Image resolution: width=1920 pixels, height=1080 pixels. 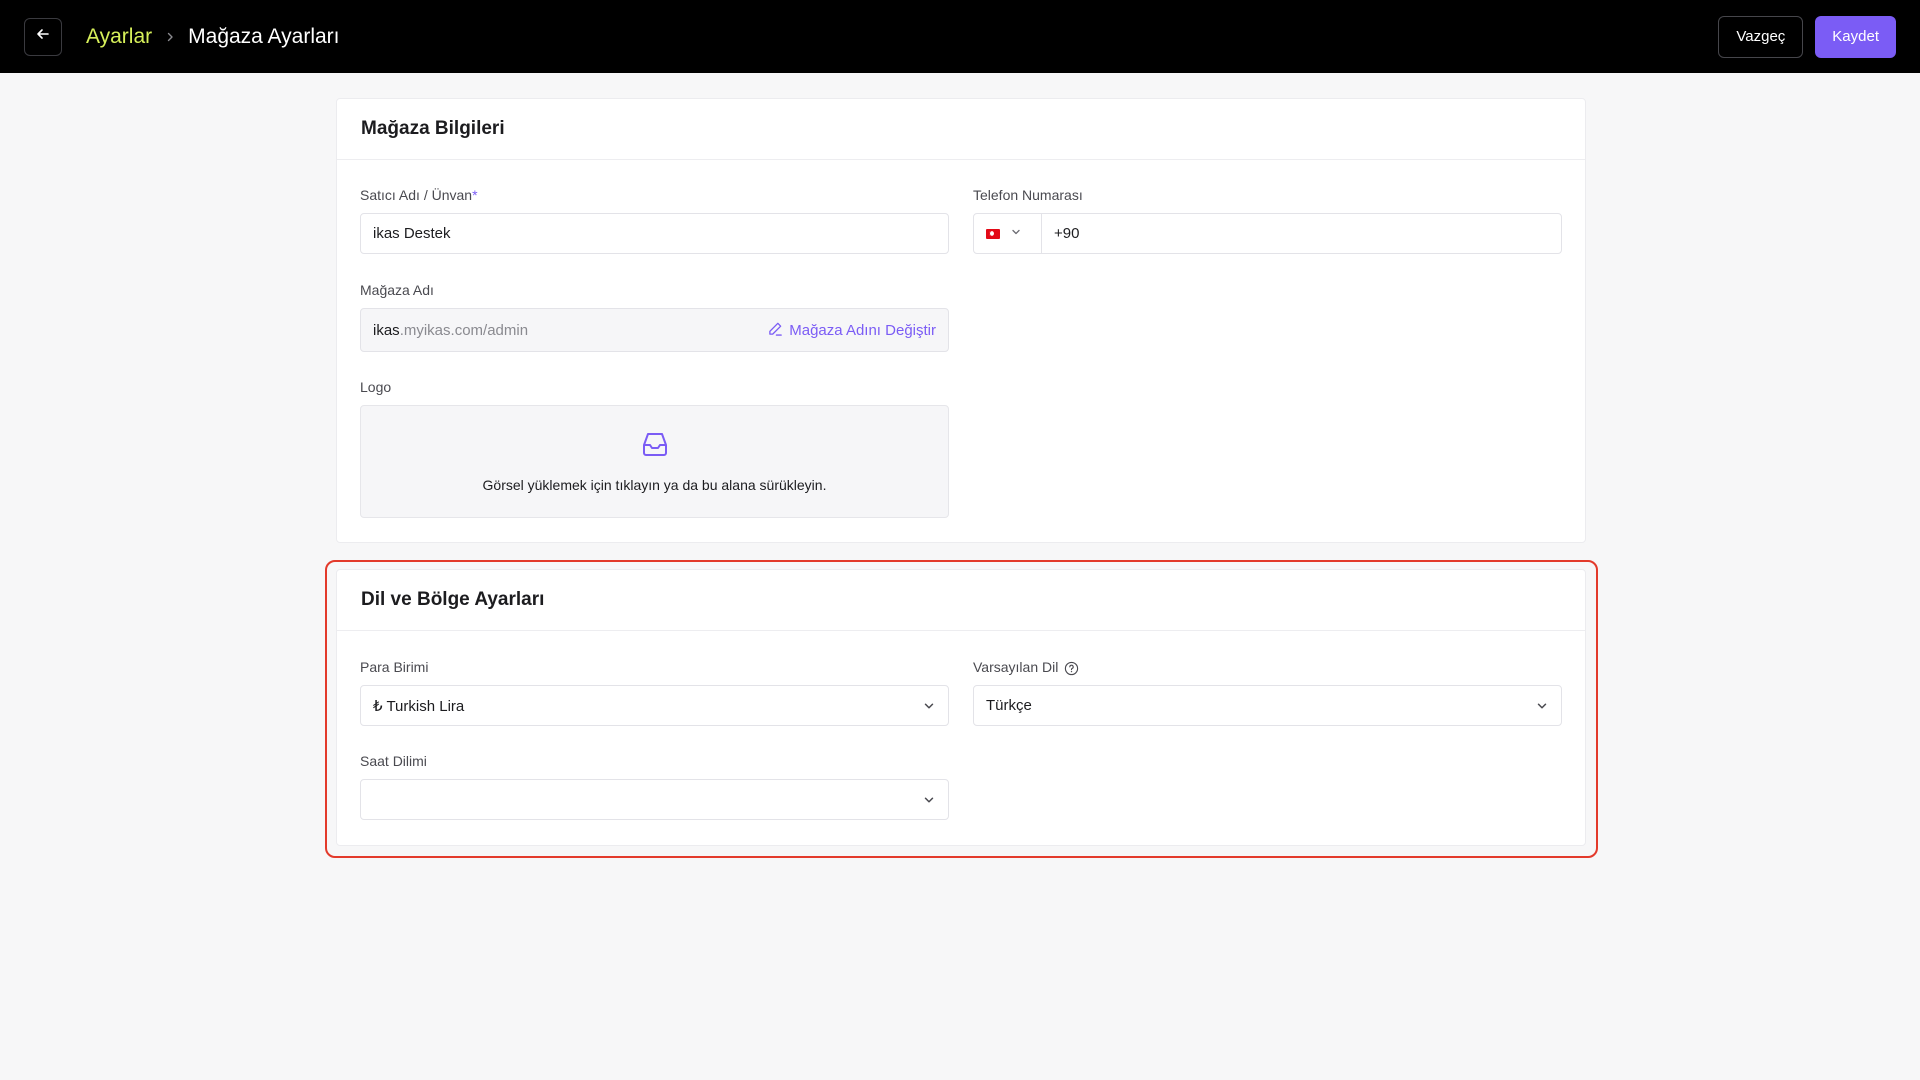 I want to click on inbox-icon, so click(x=655, y=446).